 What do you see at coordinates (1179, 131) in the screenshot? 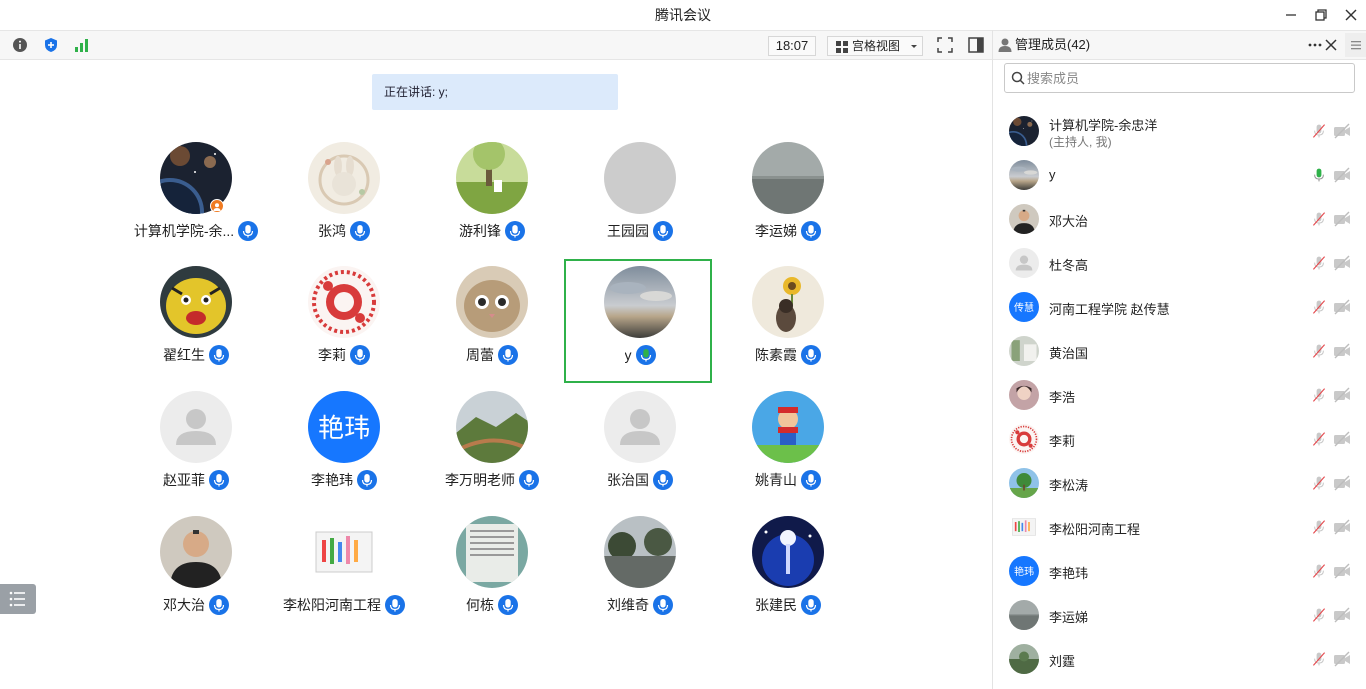
I see `member-row: 计算机学院-余忠洋 (主持人, 我)` at bounding box center [1179, 131].